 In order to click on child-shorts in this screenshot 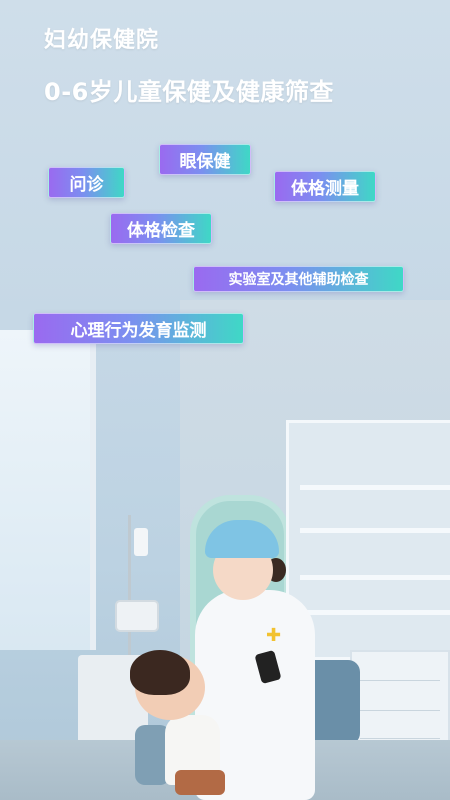, I will do `click(200, 782)`.